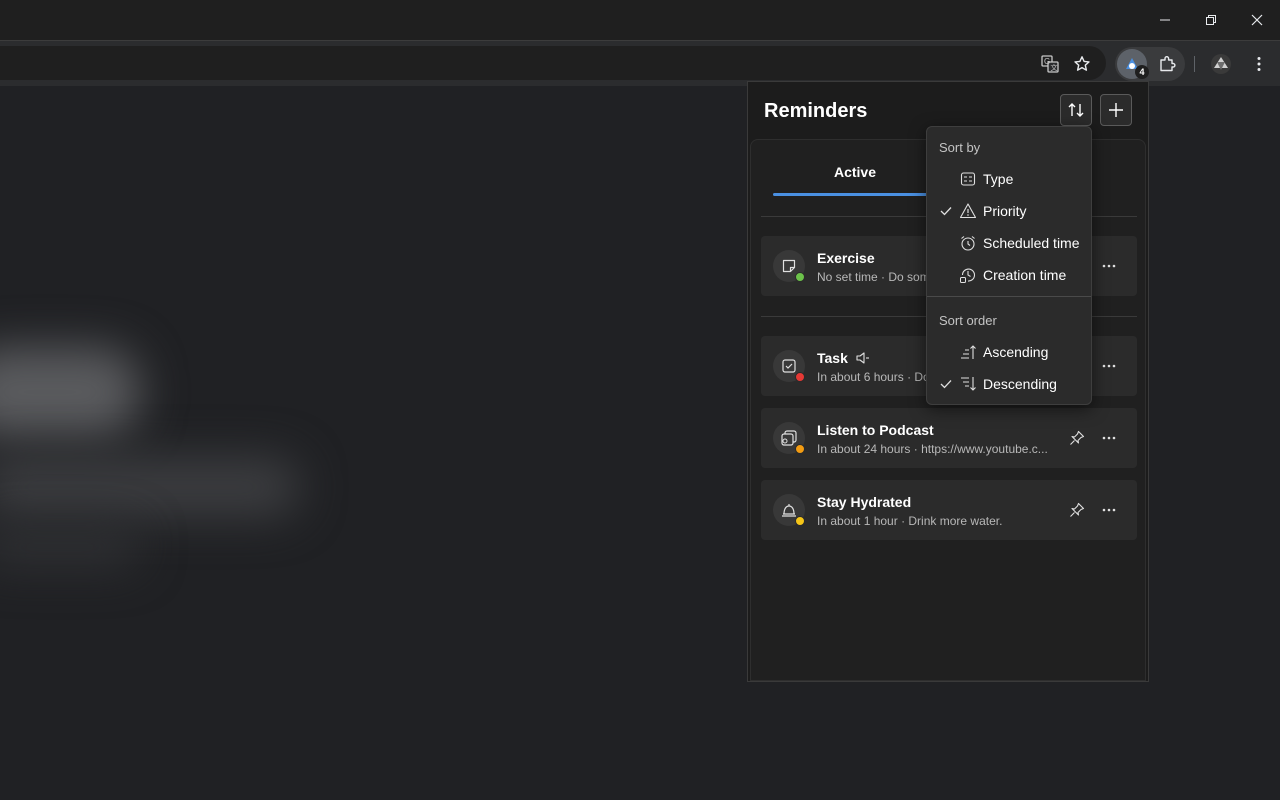  What do you see at coordinates (789, 510) in the screenshot?
I see `bell-icon` at bounding box center [789, 510].